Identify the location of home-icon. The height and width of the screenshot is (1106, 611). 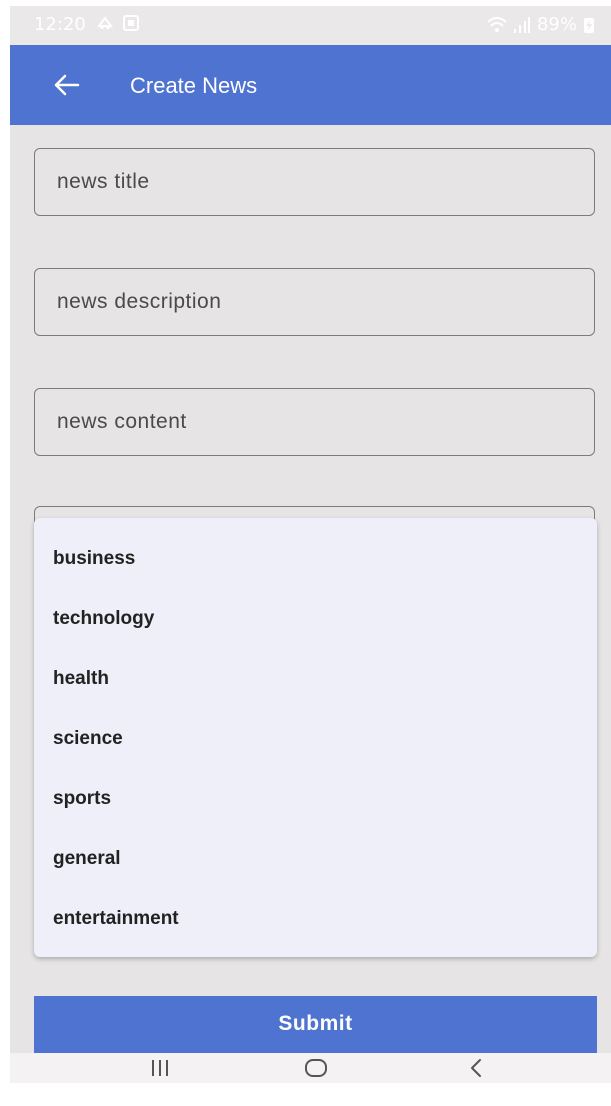
(316, 1068).